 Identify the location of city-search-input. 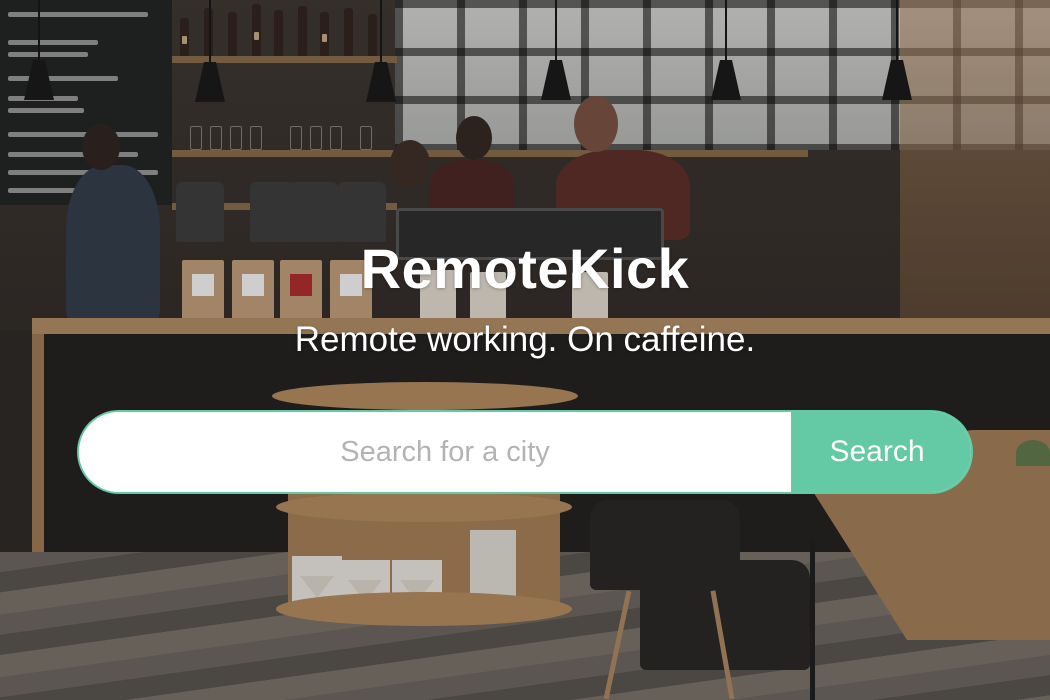
(435, 452).